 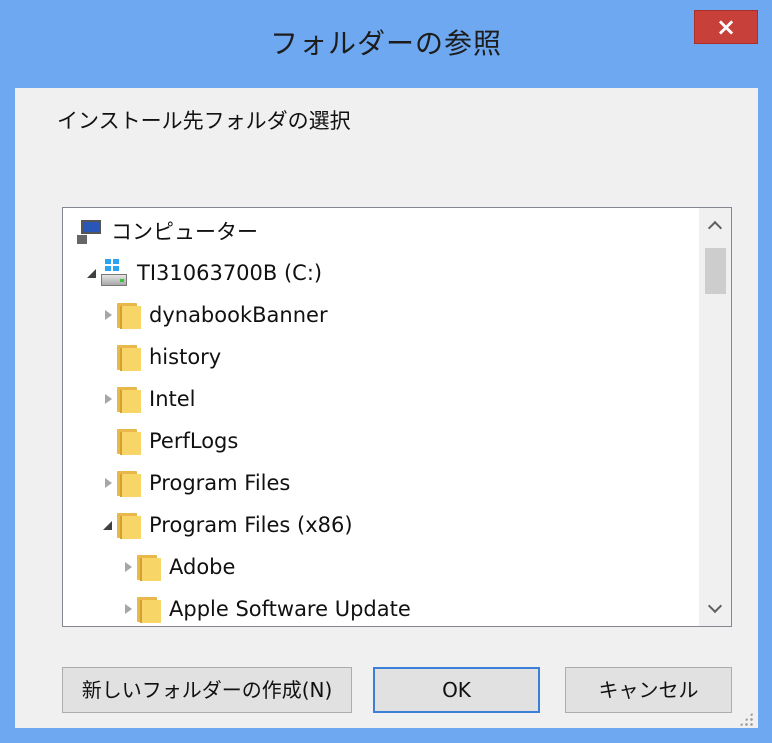 What do you see at coordinates (172, 399) in the screenshot?
I see `tree-item-label: Intel` at bounding box center [172, 399].